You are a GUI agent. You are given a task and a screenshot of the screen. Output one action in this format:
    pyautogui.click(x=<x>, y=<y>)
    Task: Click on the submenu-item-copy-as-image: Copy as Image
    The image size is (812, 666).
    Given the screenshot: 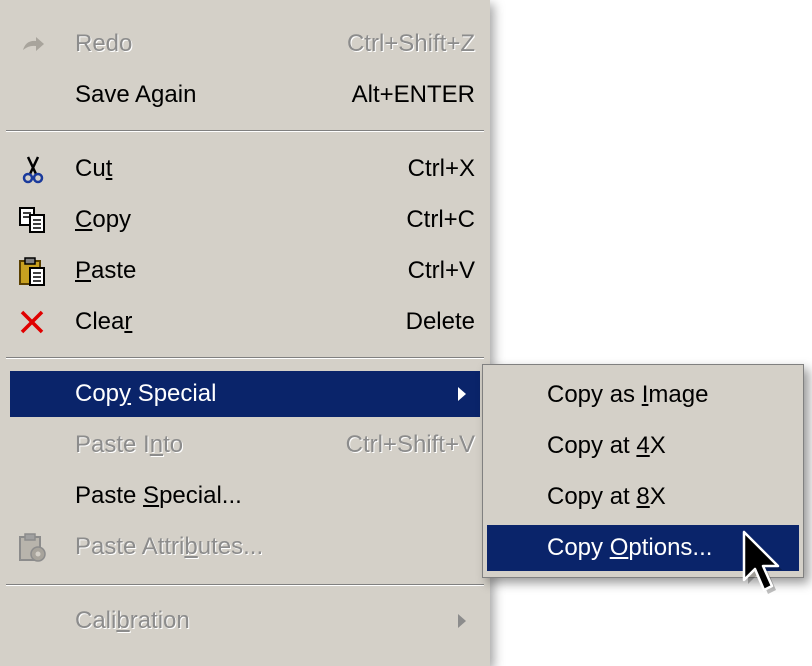 What is the action you would take?
    pyautogui.click(x=643, y=395)
    